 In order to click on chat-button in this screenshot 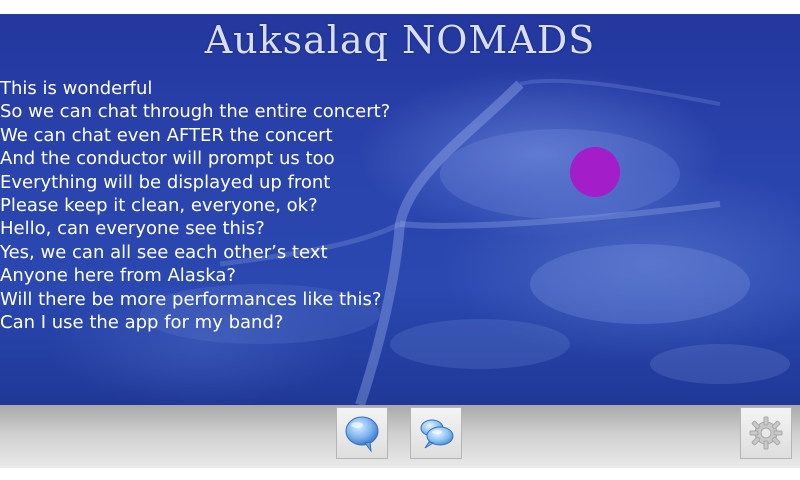, I will do `click(362, 433)`.